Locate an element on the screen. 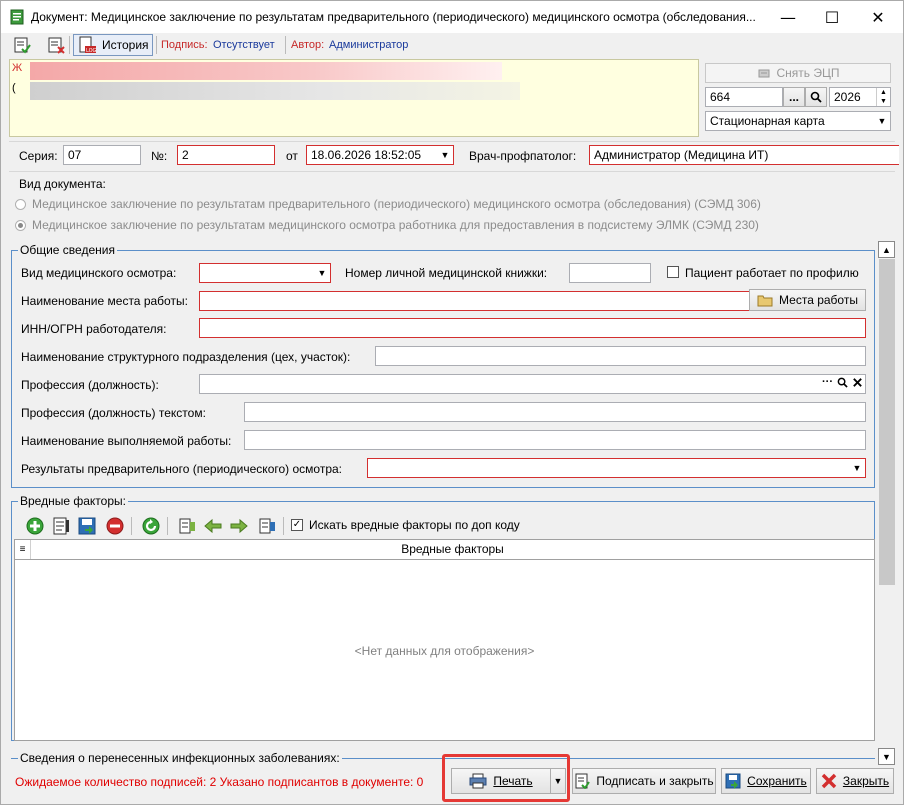 This screenshot has width=904, height=805. add-icon is located at coordinates (35, 526).